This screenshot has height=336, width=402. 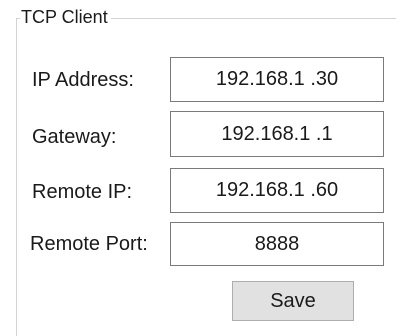 What do you see at coordinates (74, 137) in the screenshot?
I see `gateway-label: Gateway:` at bounding box center [74, 137].